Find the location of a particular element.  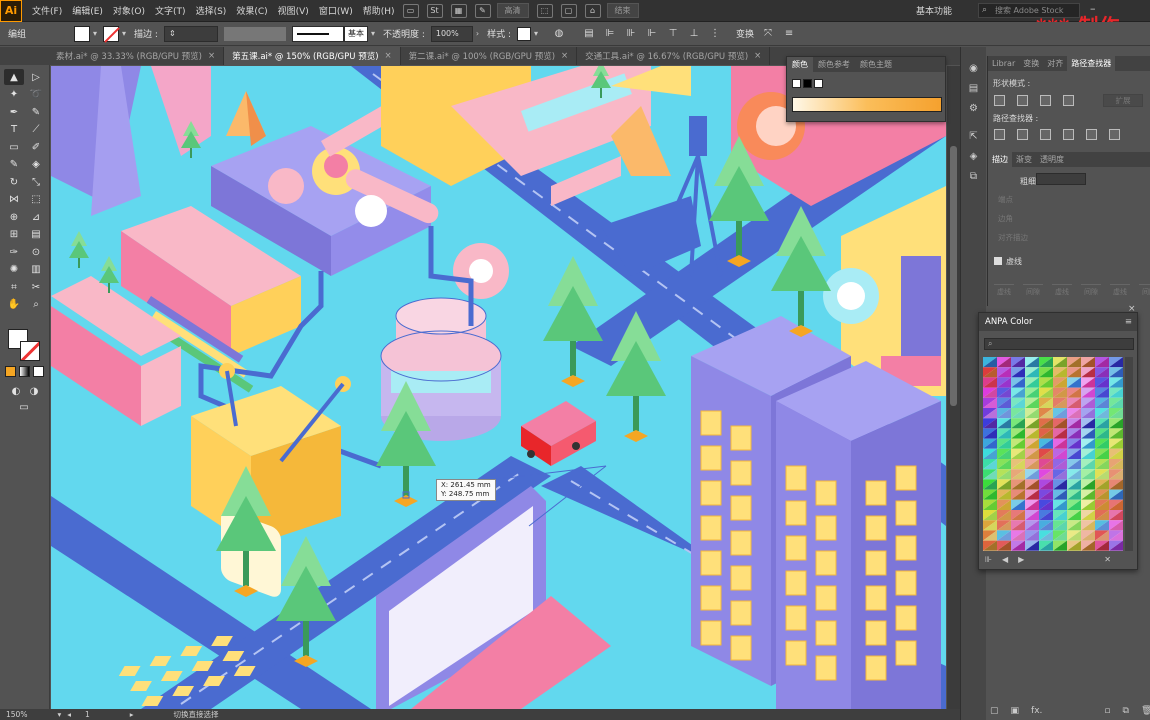

fill-swatch is located at coordinates (82, 33).